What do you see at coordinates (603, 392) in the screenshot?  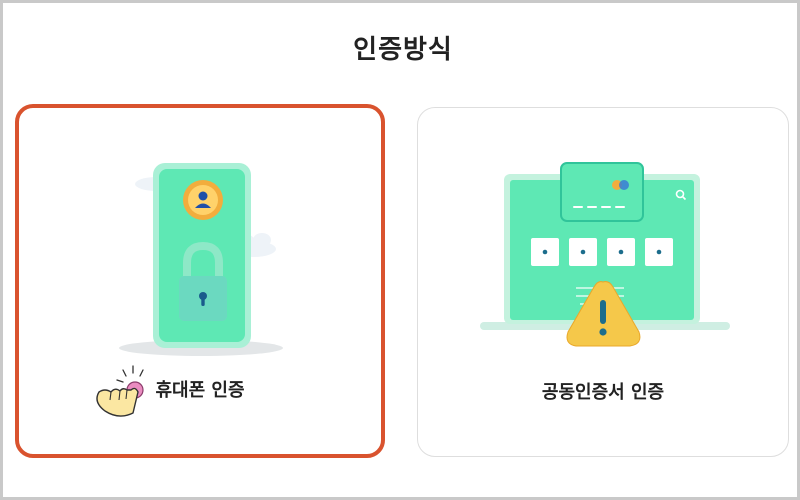 I see `certificate-auth-label: 공동인증서 인증` at bounding box center [603, 392].